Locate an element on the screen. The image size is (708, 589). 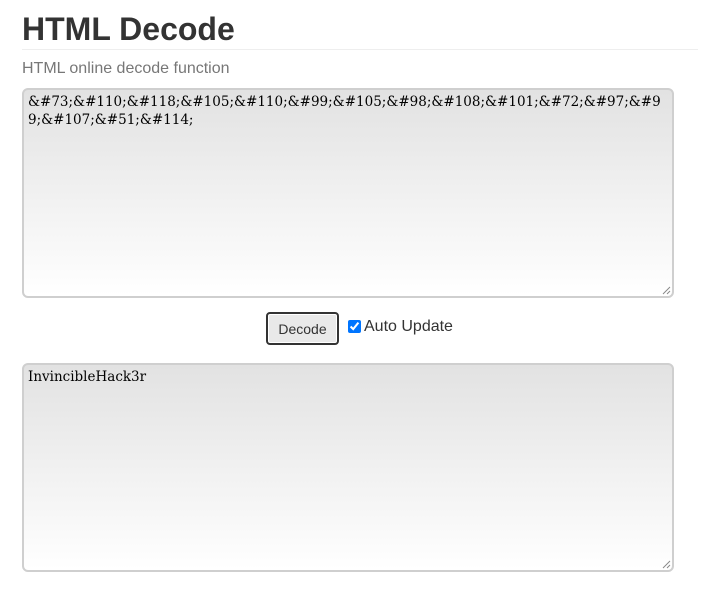
decode-controls: Decode Auto Update is located at coordinates (359, 328).